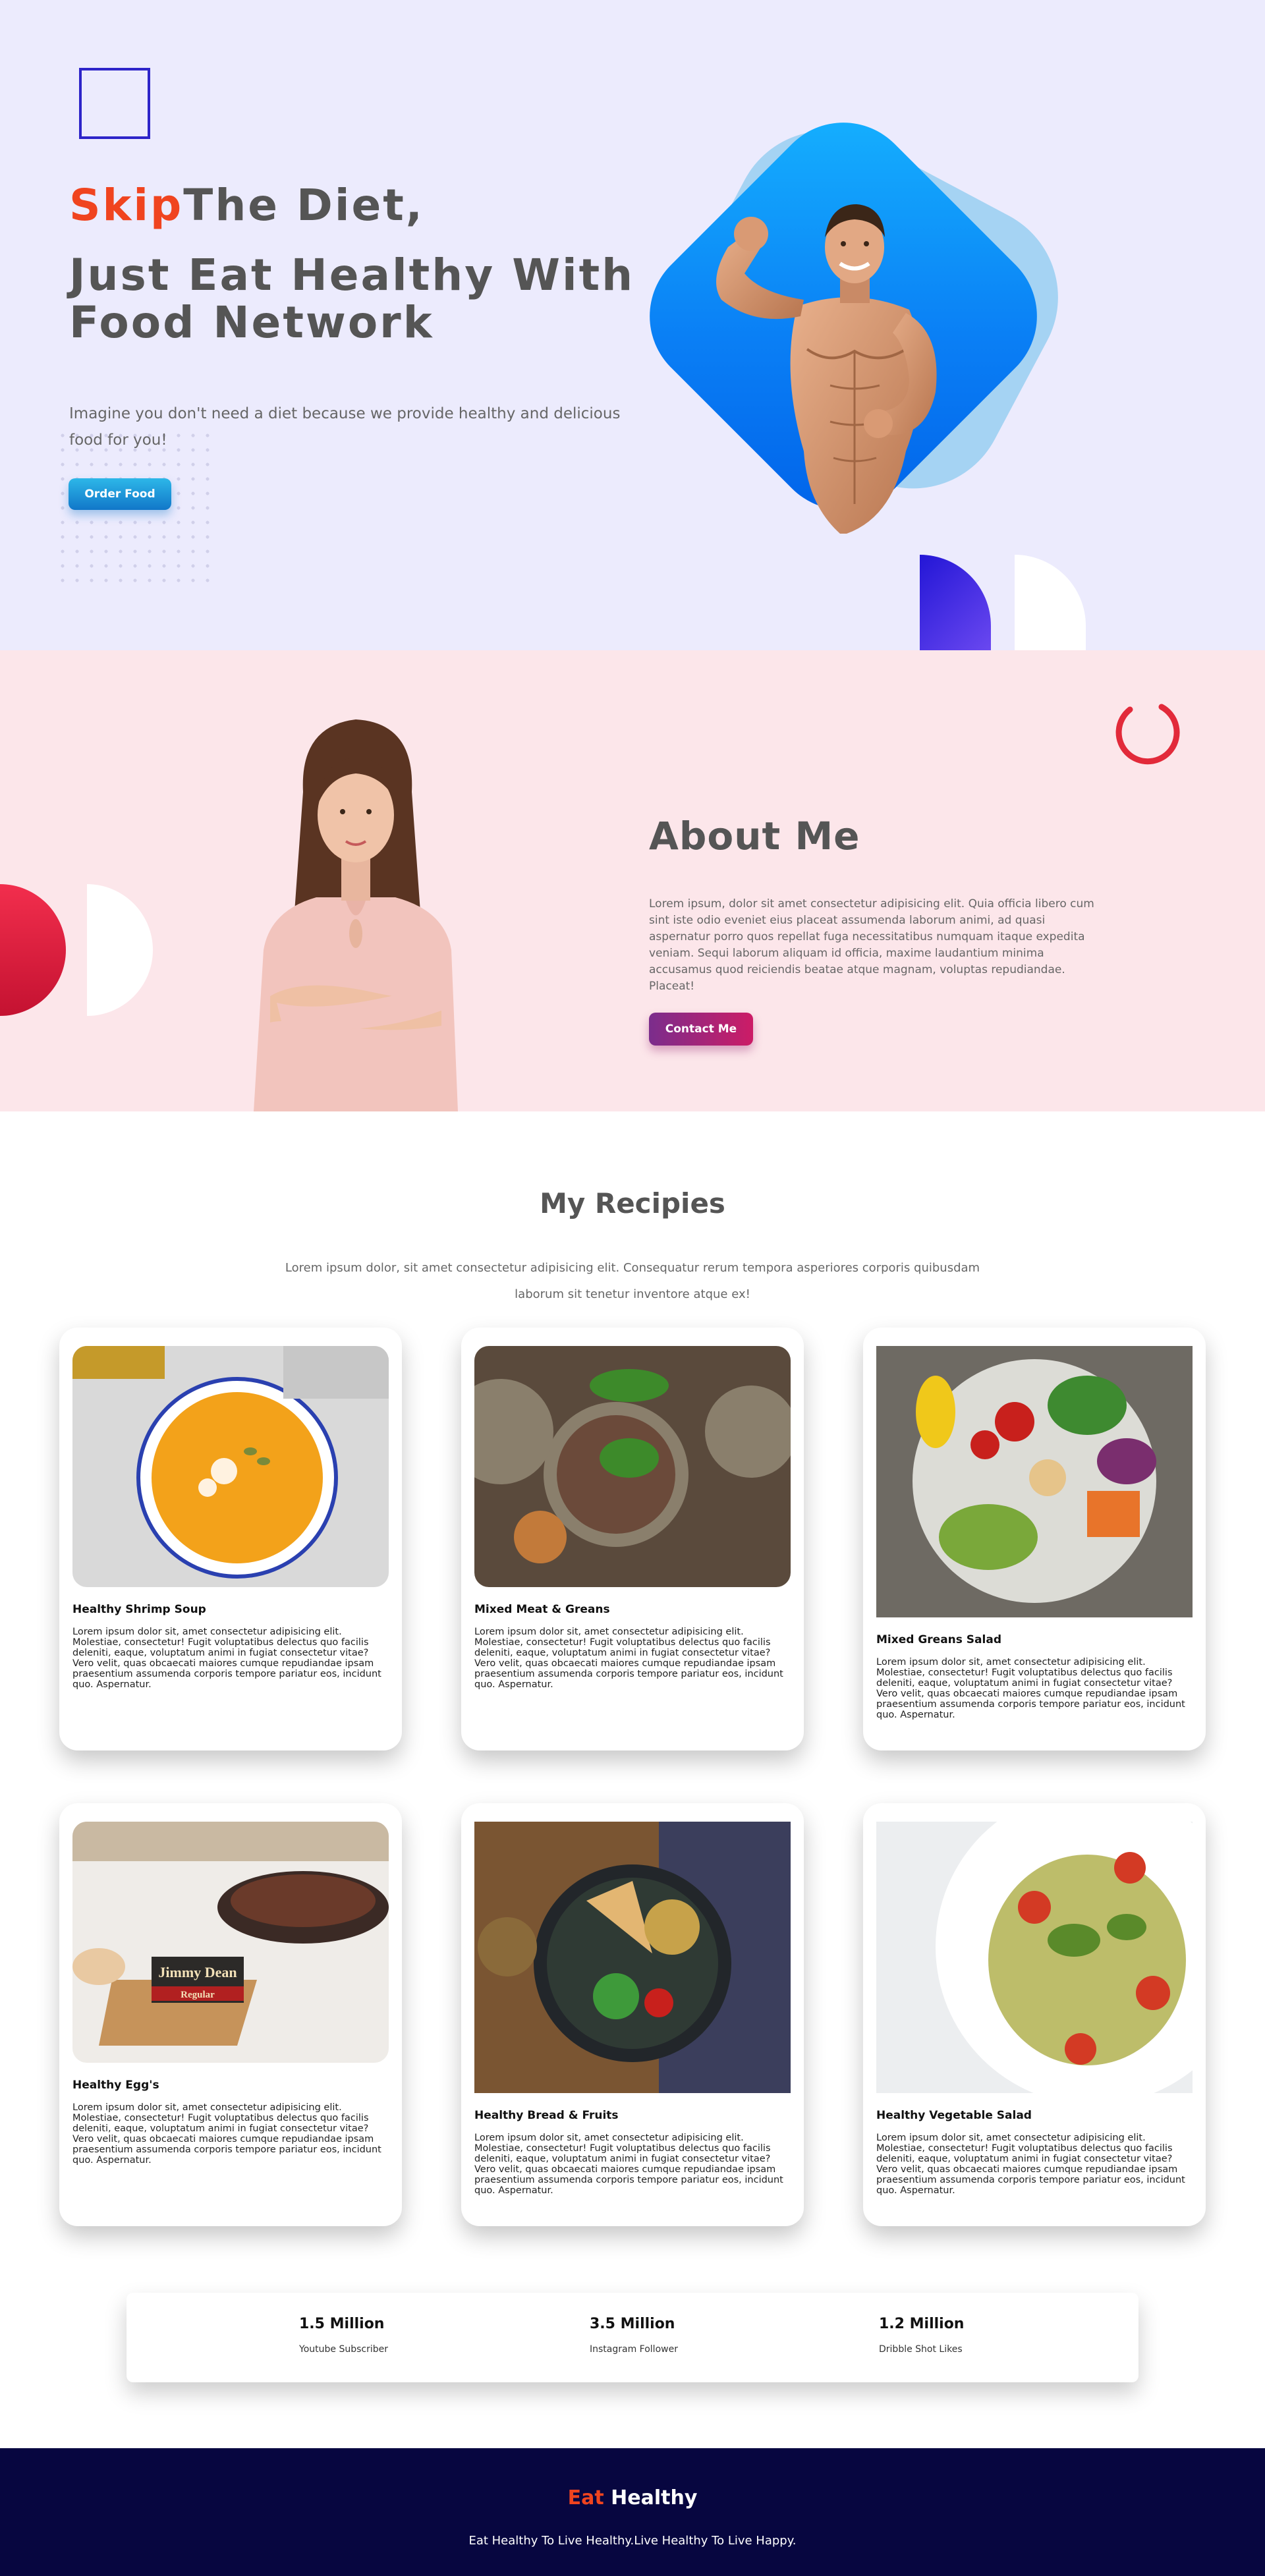  What do you see at coordinates (352, 299) in the screenshot?
I see `hero-title-line2: Just Eat Healthy With Food Network` at bounding box center [352, 299].